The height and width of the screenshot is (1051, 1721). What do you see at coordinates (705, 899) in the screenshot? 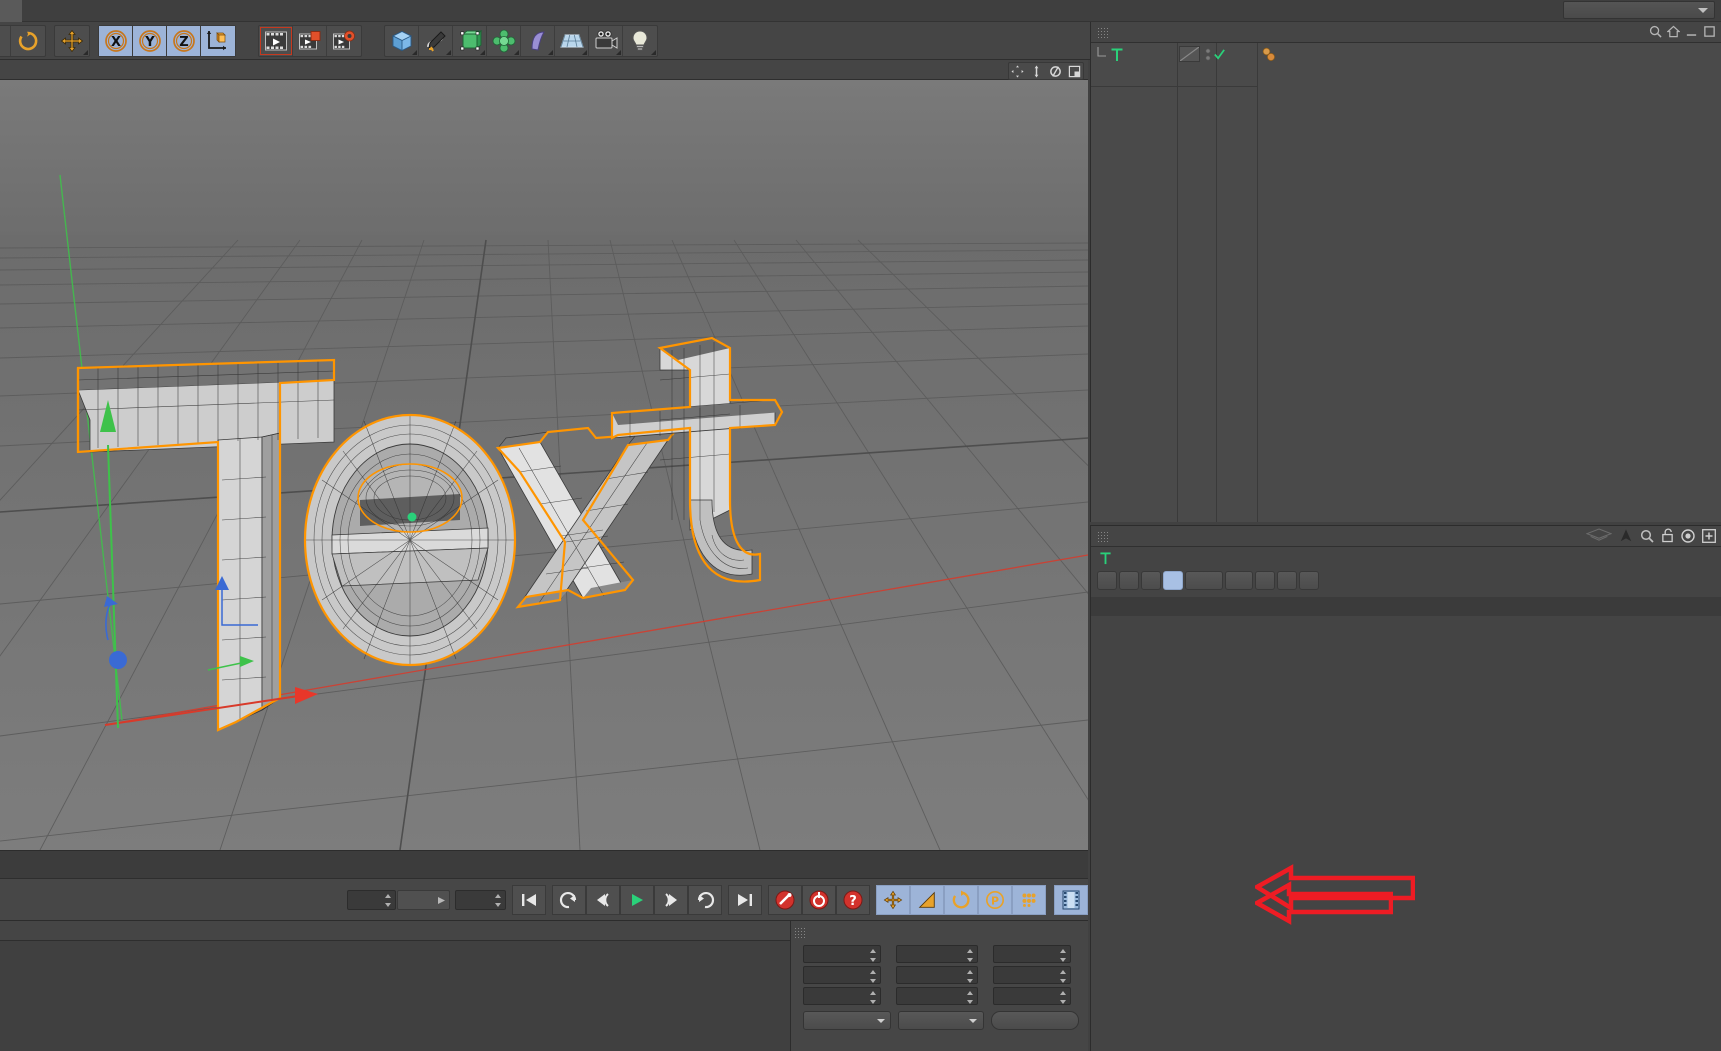
I see `loop-button` at bounding box center [705, 899].